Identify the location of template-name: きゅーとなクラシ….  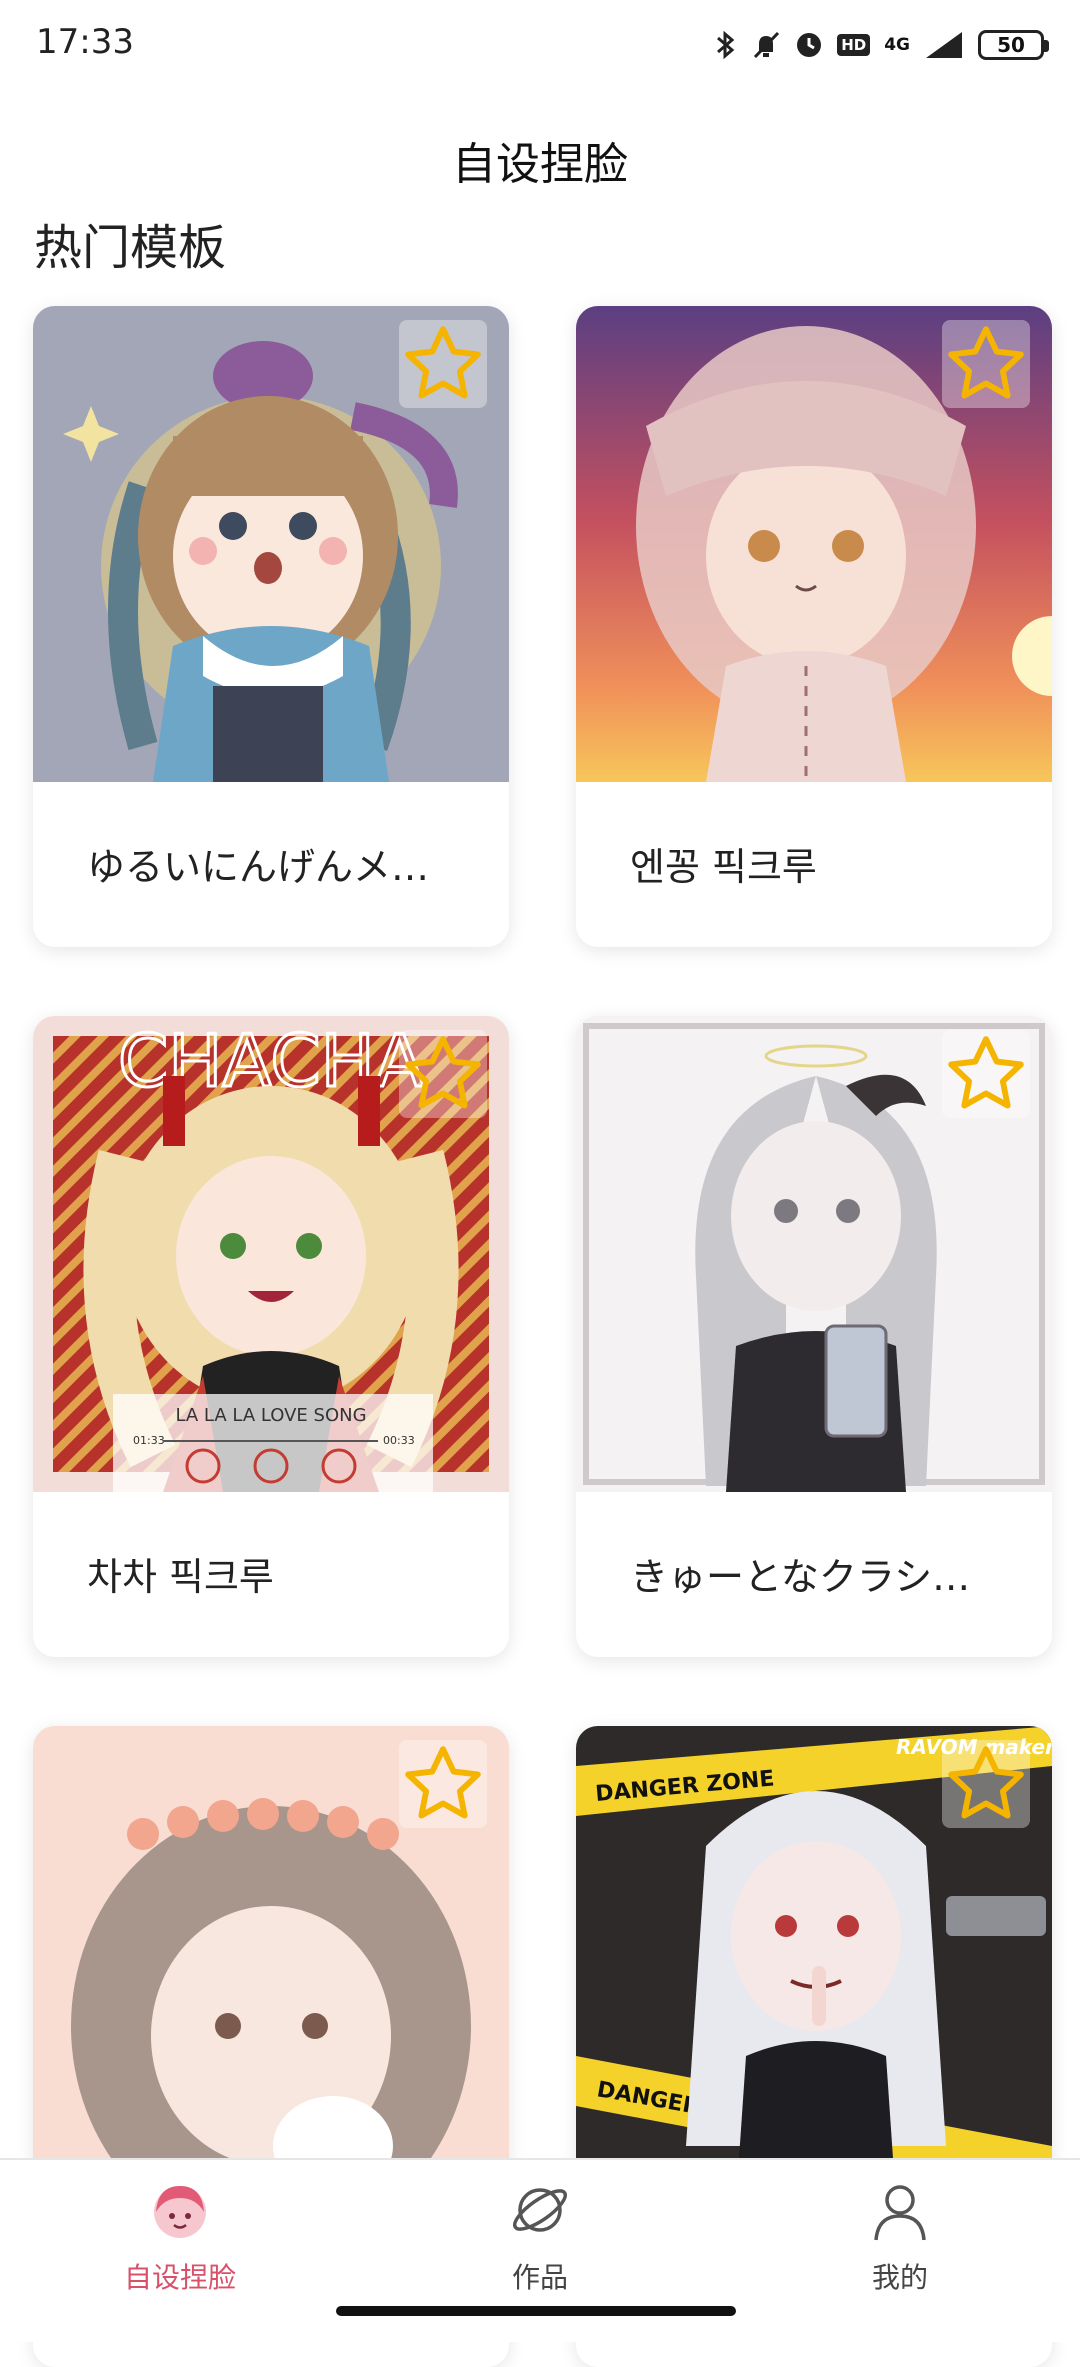
(800, 1577).